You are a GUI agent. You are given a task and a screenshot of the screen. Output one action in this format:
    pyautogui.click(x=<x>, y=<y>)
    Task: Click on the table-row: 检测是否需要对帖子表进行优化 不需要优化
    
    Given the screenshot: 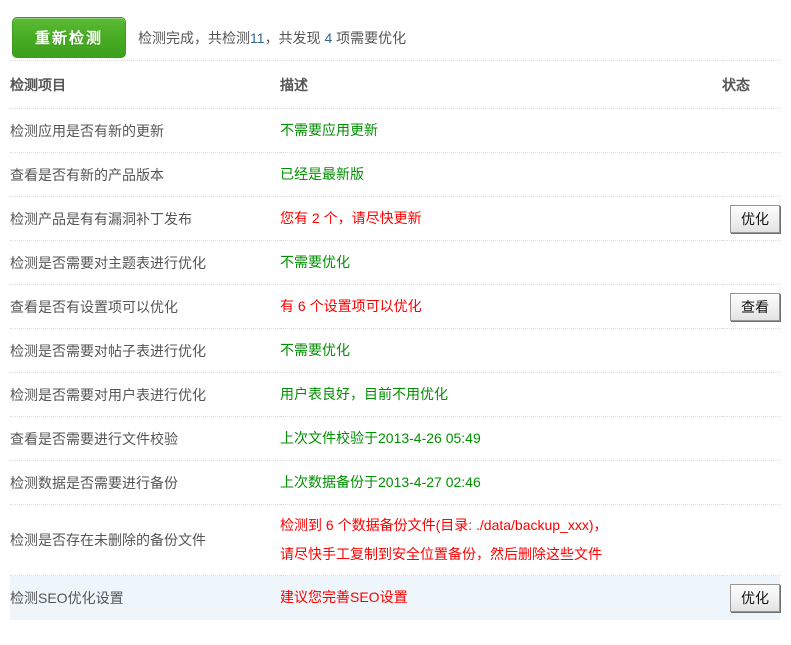 What is the action you would take?
    pyautogui.click(x=395, y=350)
    